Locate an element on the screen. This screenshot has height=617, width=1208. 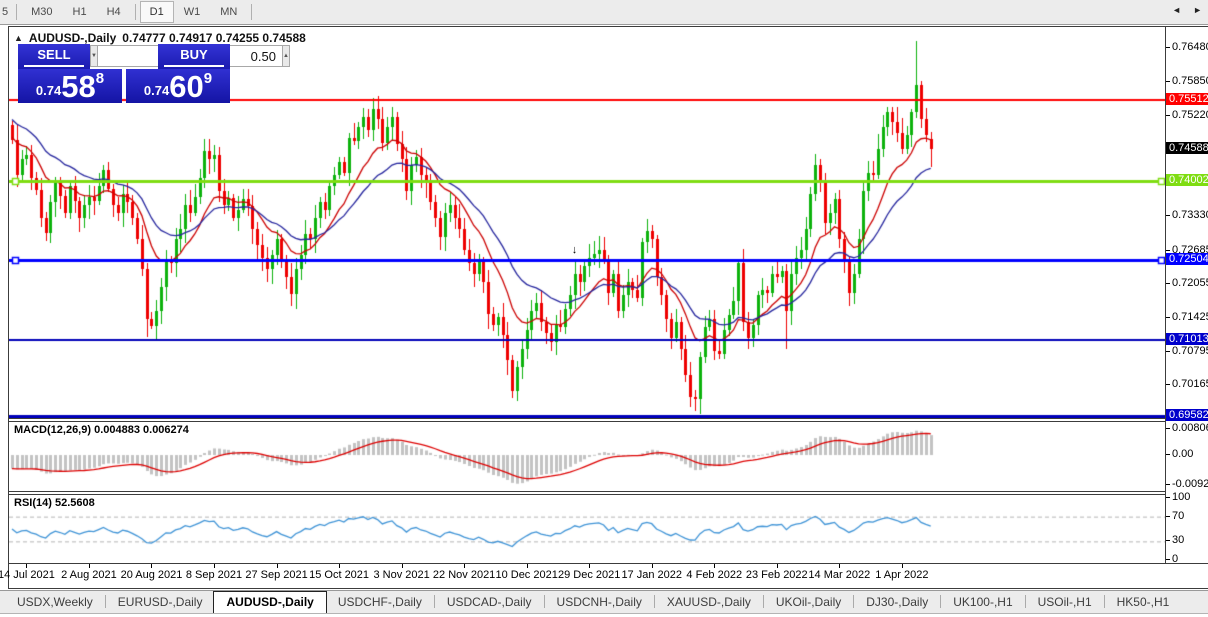
volume-stepper: ▼ ▲ is located at coordinates (190, 56).